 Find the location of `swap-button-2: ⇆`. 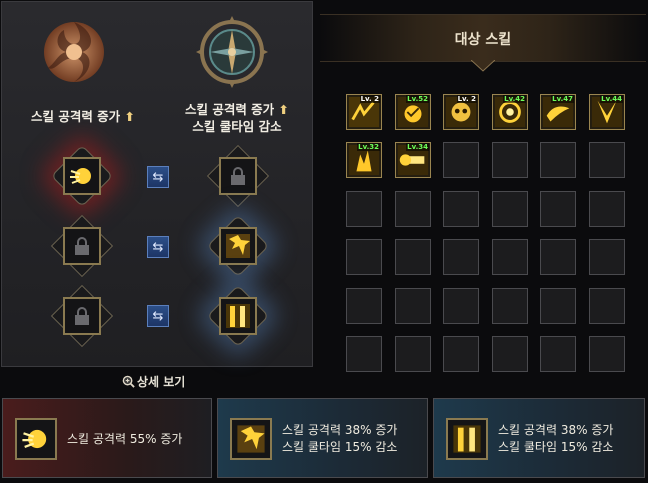

swap-button-2: ⇆ is located at coordinates (158, 247).